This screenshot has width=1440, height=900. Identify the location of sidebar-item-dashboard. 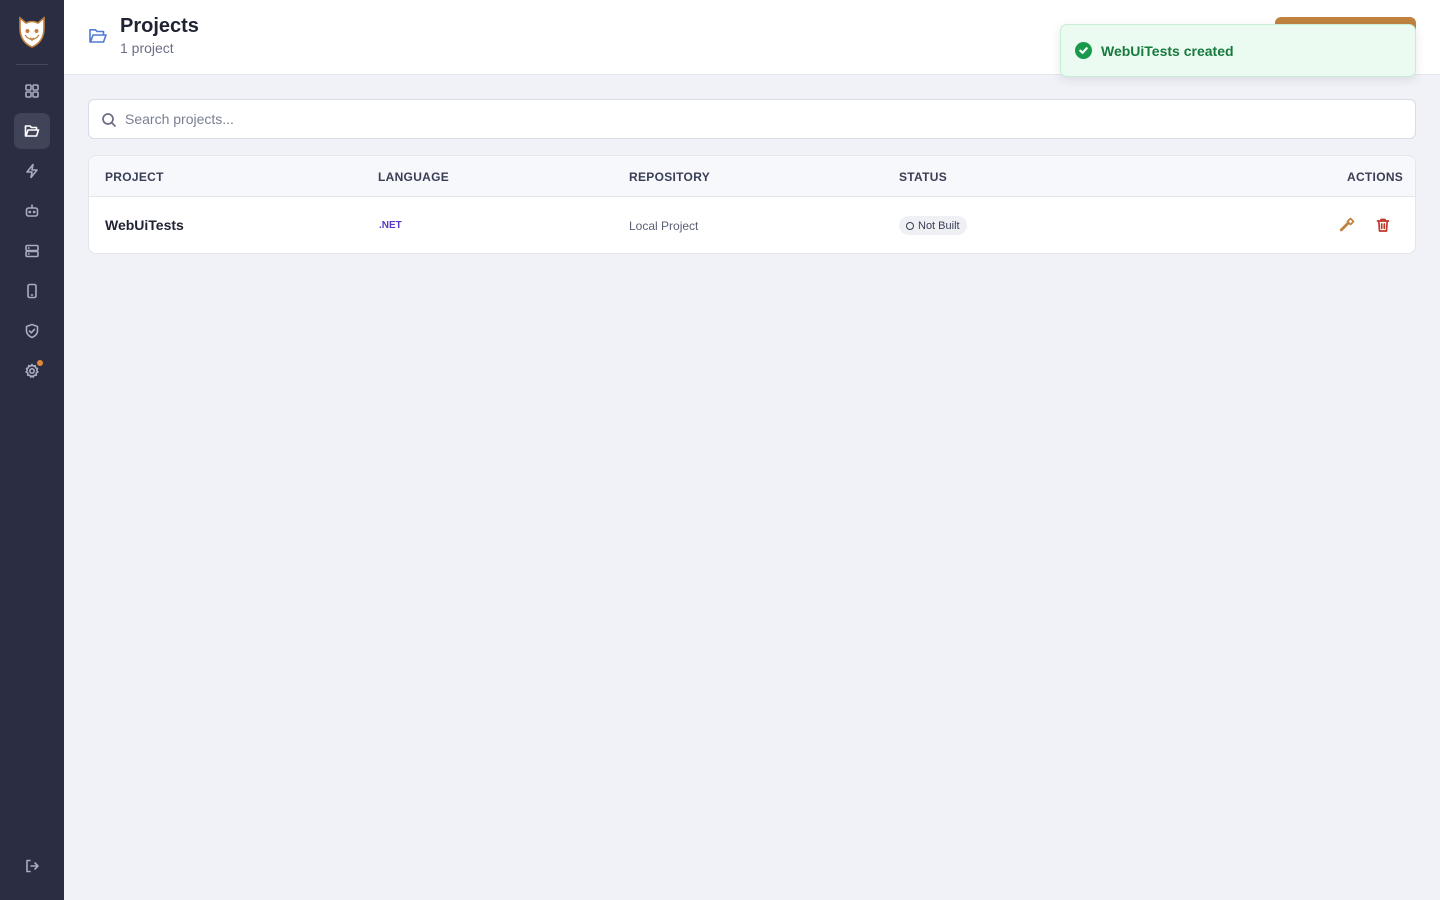
(32, 91).